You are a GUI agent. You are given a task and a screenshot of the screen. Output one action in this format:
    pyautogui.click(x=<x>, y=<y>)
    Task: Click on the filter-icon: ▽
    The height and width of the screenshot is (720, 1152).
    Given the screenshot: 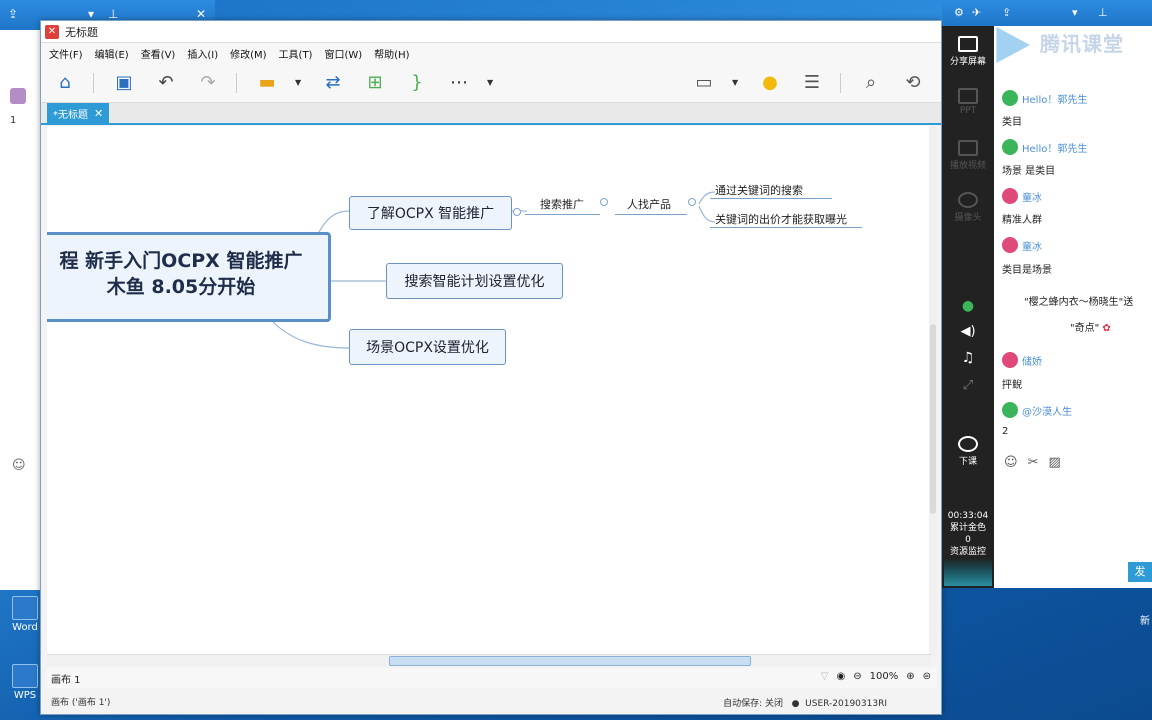 What is the action you would take?
    pyautogui.click(x=825, y=676)
    